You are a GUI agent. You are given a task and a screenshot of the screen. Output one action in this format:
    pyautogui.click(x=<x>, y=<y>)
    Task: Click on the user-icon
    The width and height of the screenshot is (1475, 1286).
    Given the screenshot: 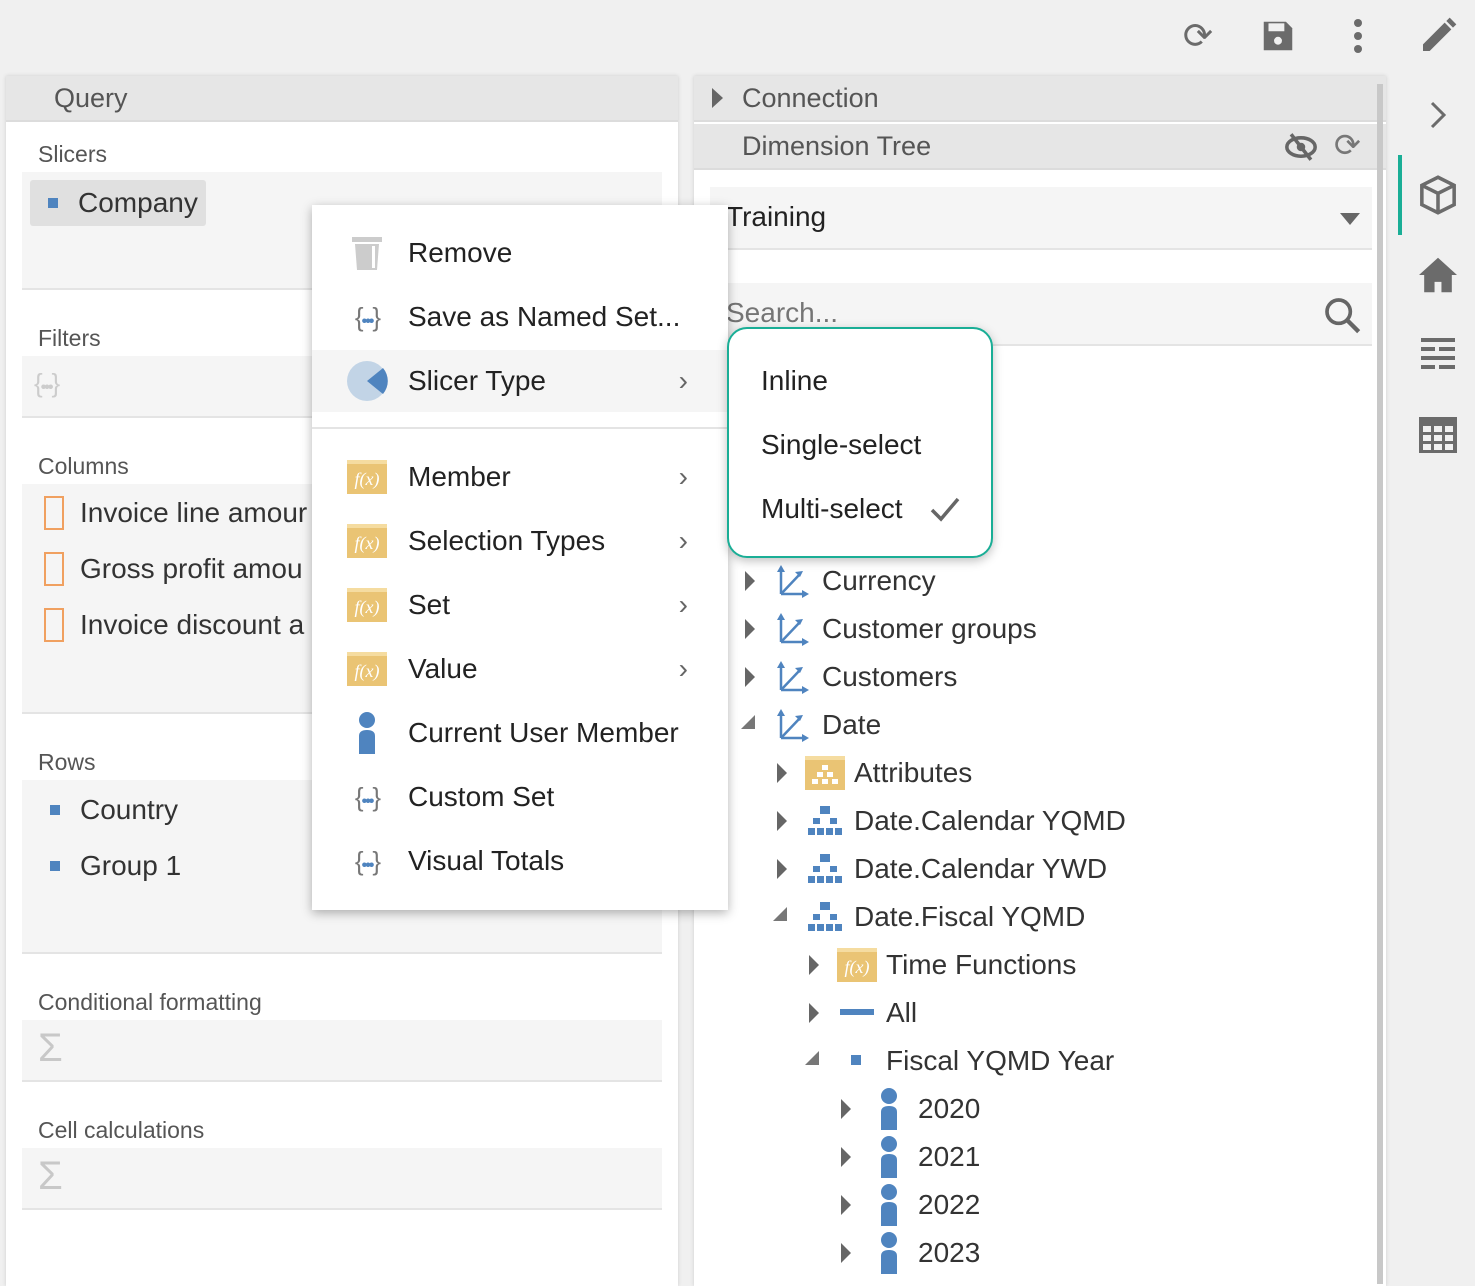 What is the action you would take?
    pyautogui.click(x=367, y=733)
    